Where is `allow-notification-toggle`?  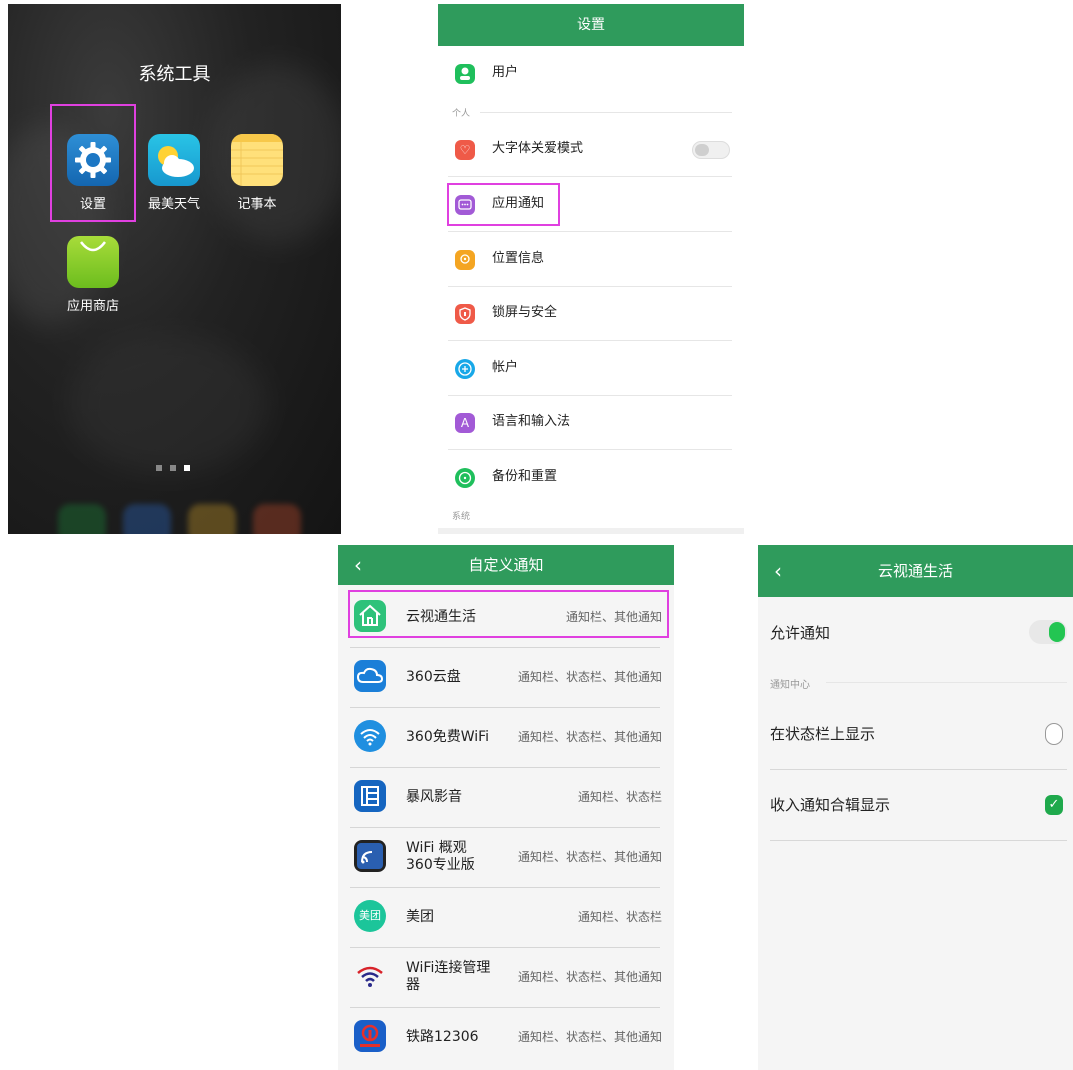 allow-notification-toggle is located at coordinates (1048, 632).